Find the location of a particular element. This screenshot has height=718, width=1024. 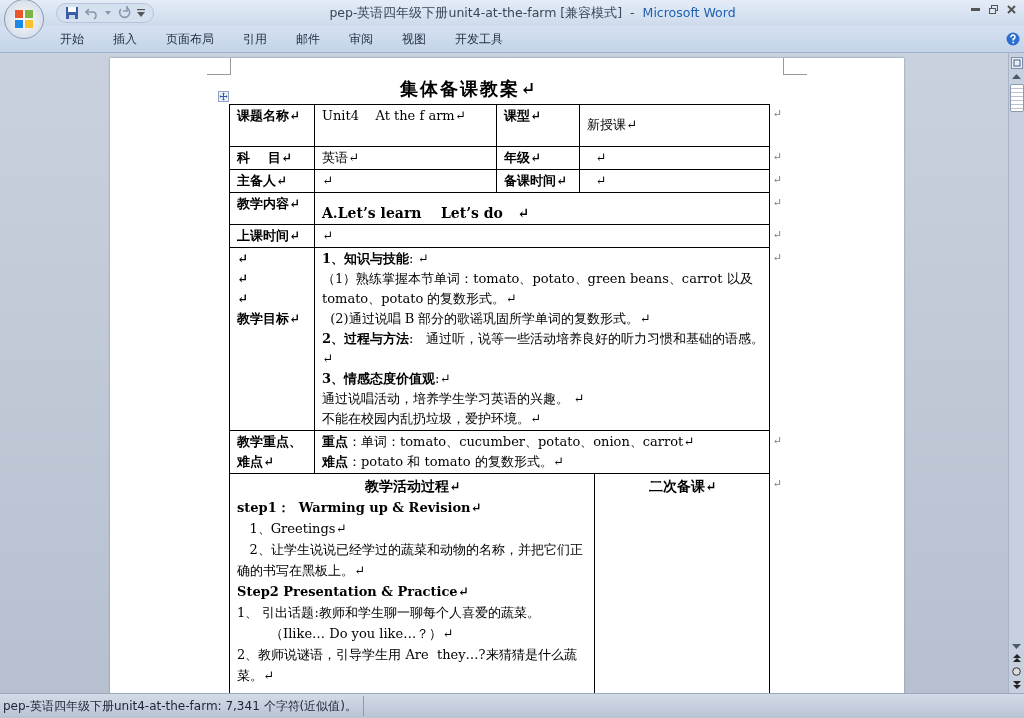

section-heading: 教学活动过程↵ is located at coordinates (413, 486).